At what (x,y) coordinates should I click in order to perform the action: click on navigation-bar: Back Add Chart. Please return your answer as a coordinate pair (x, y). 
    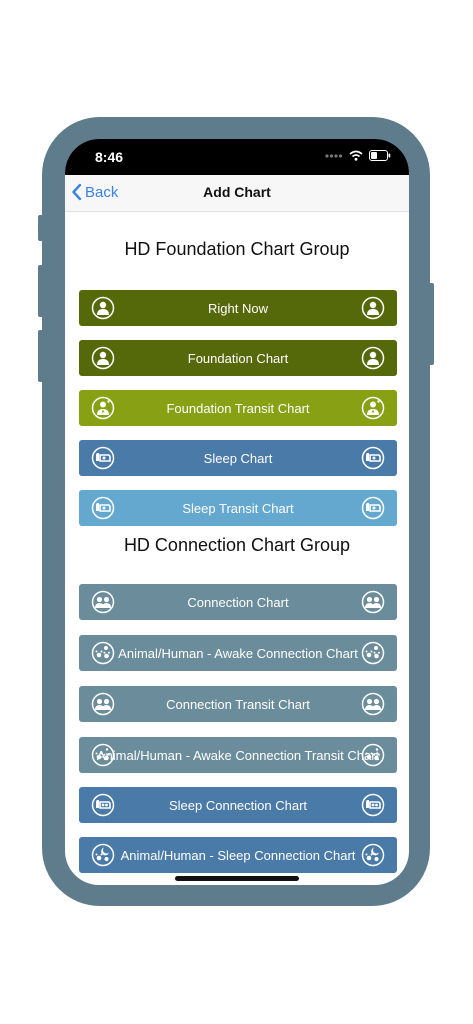
    Looking at the image, I should click on (237, 193).